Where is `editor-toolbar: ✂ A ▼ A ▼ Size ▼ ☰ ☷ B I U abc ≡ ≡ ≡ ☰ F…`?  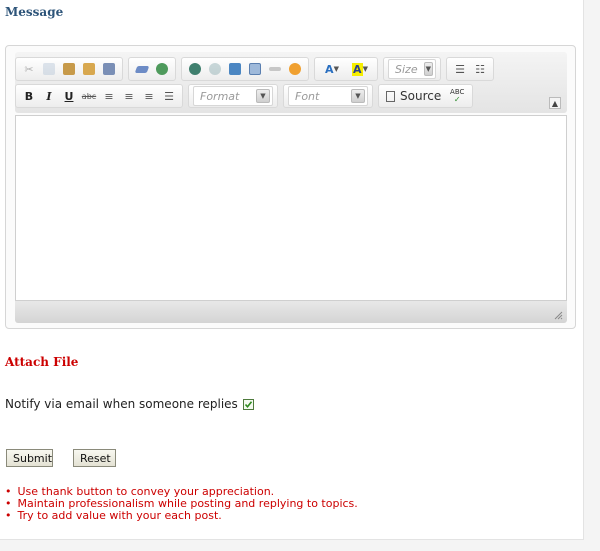
editor-toolbar: ✂ A ▼ A ▼ Size ▼ ☰ ☷ B I U abc ≡ ≡ ≡ ☰ F… is located at coordinates (291, 82).